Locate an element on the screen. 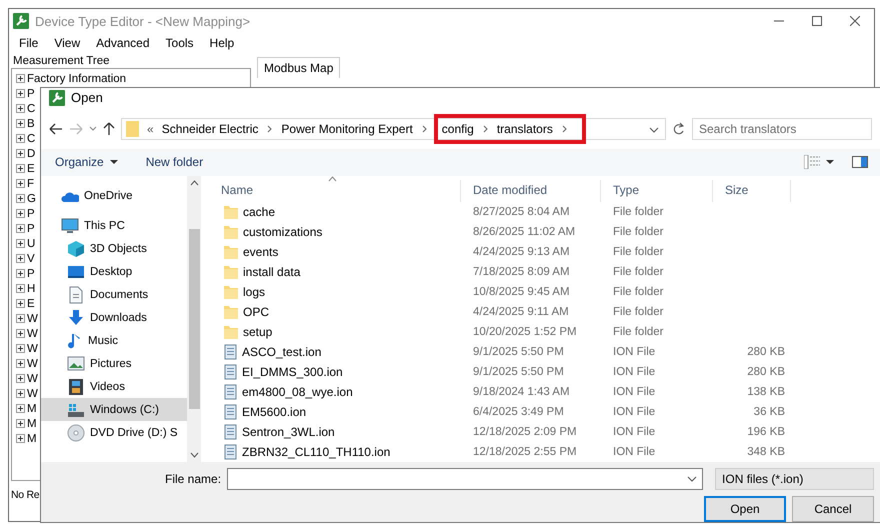 This screenshot has width=880, height=528. nav-item: 3D Objects is located at coordinates (114, 248).